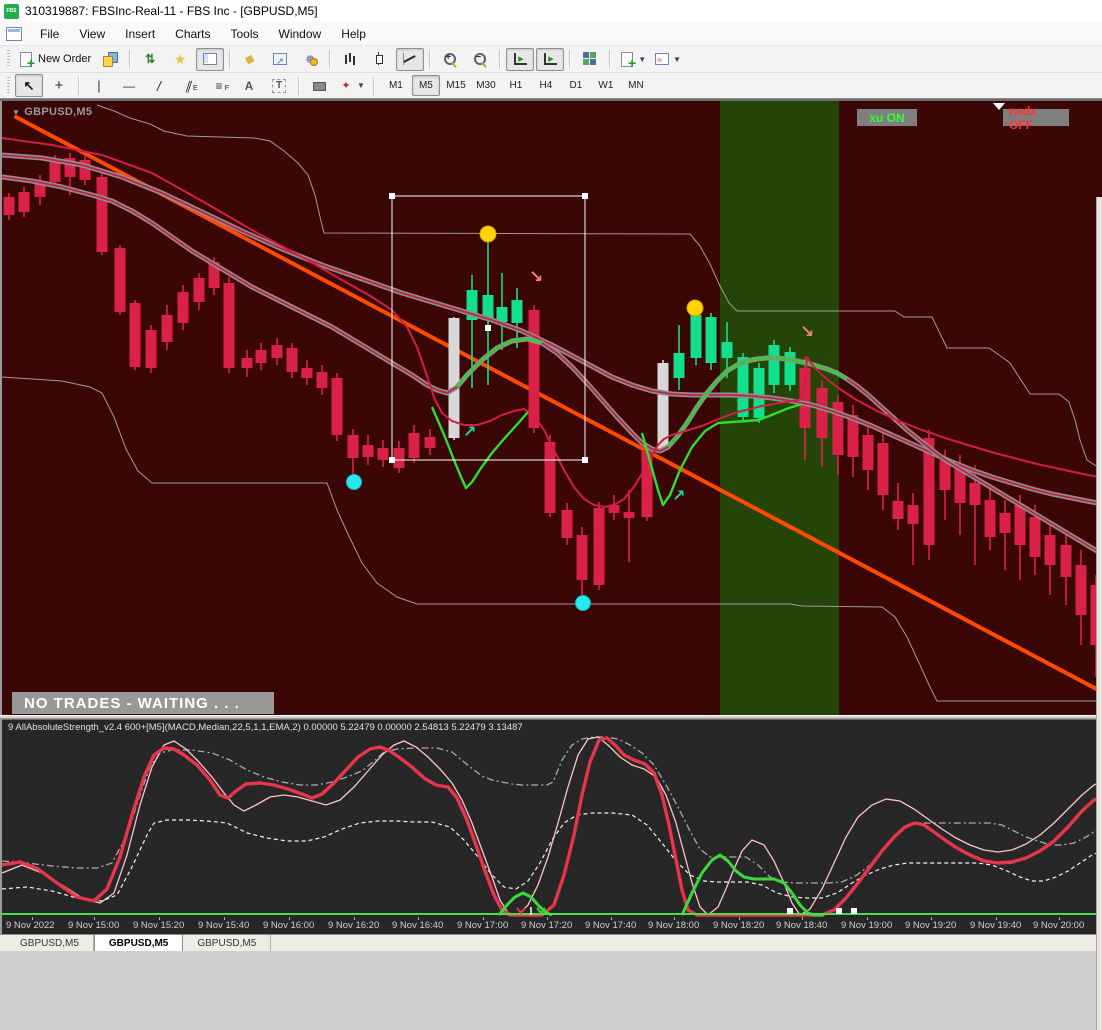 The image size is (1102, 1030). What do you see at coordinates (250, 59) in the screenshot?
I see `styler-button: ◆` at bounding box center [250, 59].